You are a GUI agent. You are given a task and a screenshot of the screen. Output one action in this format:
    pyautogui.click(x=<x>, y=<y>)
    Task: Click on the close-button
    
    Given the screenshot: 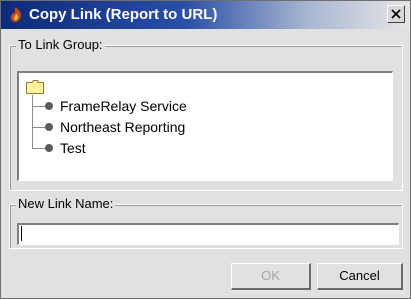 What is the action you would take?
    pyautogui.click(x=396, y=14)
    